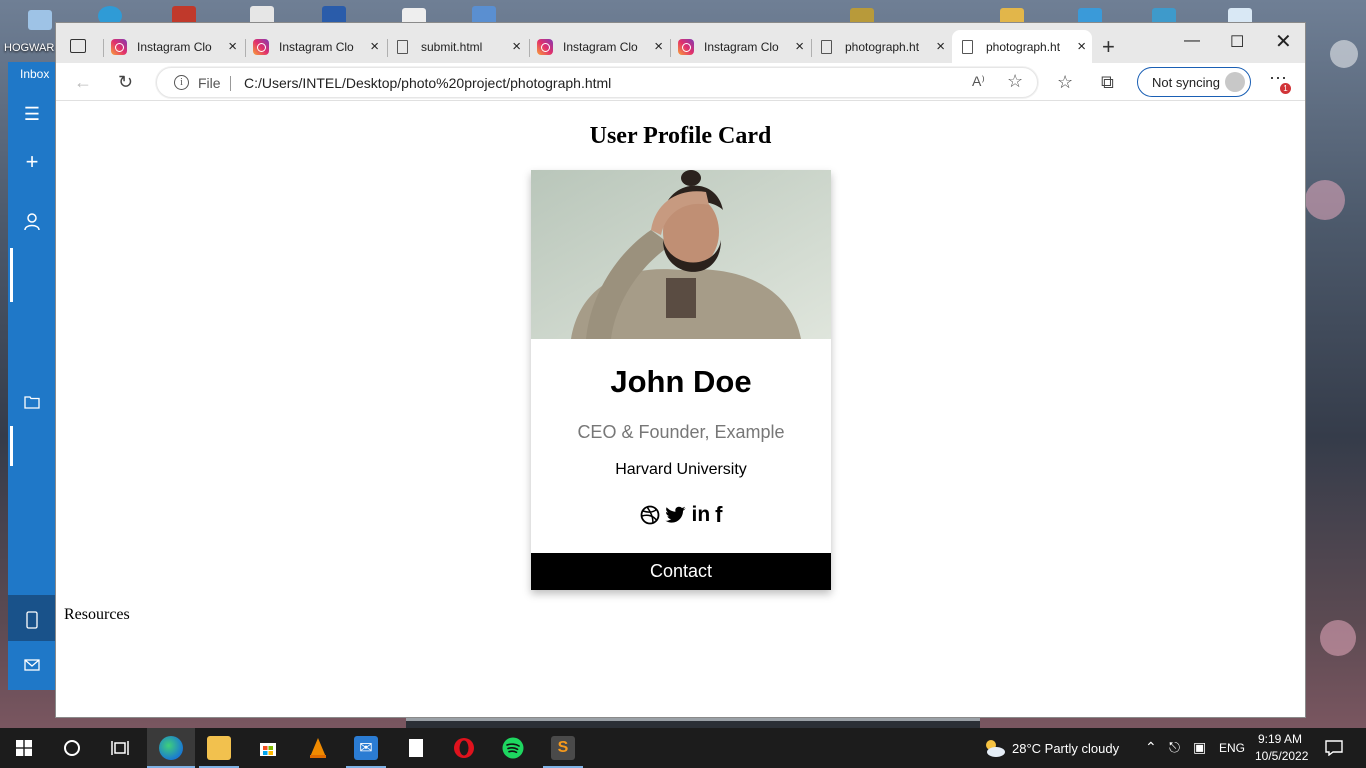  What do you see at coordinates (83, 82) in the screenshot?
I see `back-icon: ←` at bounding box center [83, 82].